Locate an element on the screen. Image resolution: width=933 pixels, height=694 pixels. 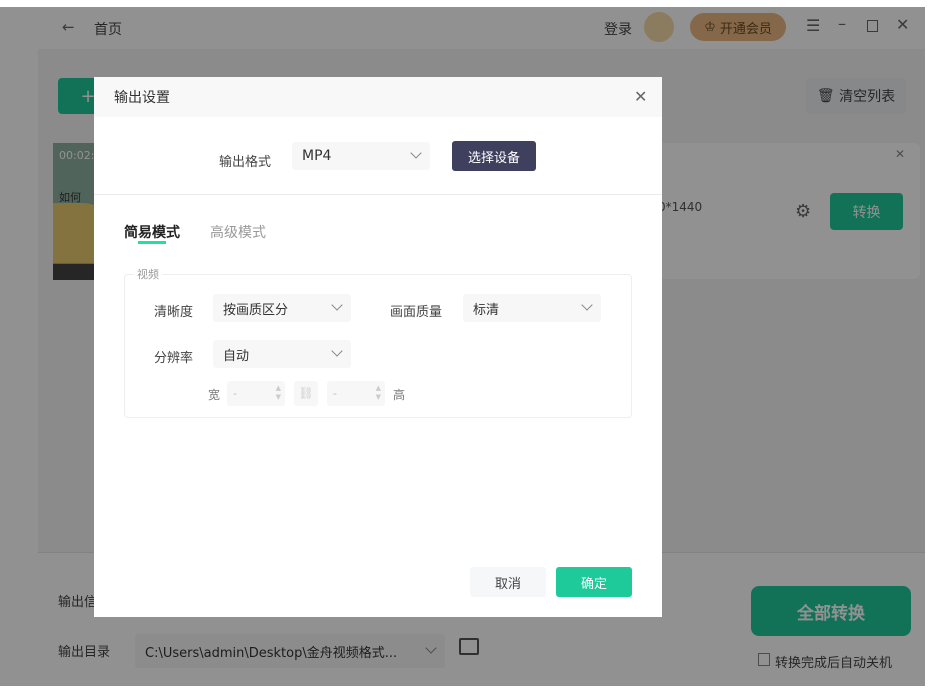
dialog-title: 输出设置 is located at coordinates (142, 98).